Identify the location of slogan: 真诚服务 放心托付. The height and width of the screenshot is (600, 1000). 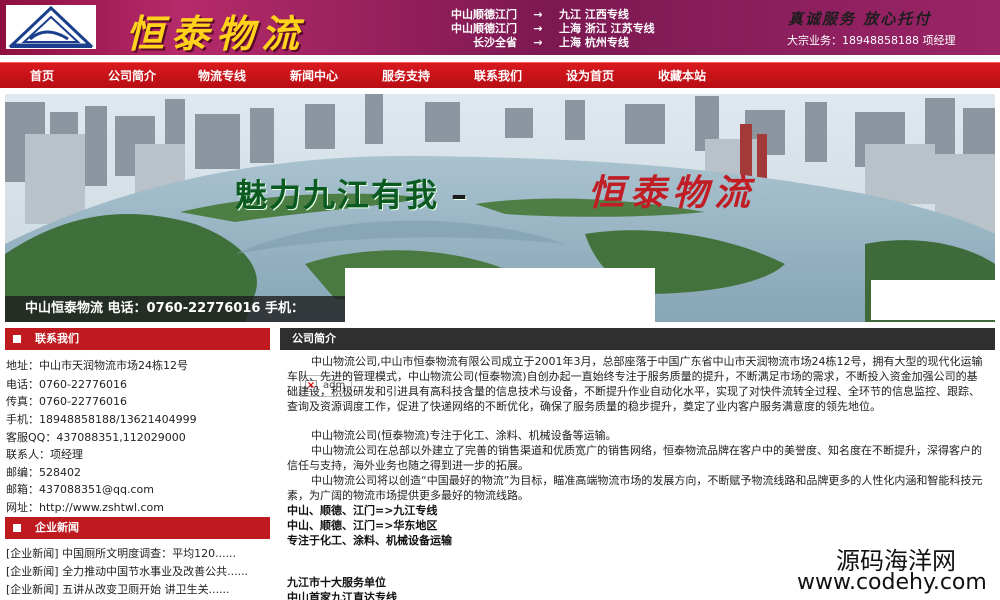
(860, 19).